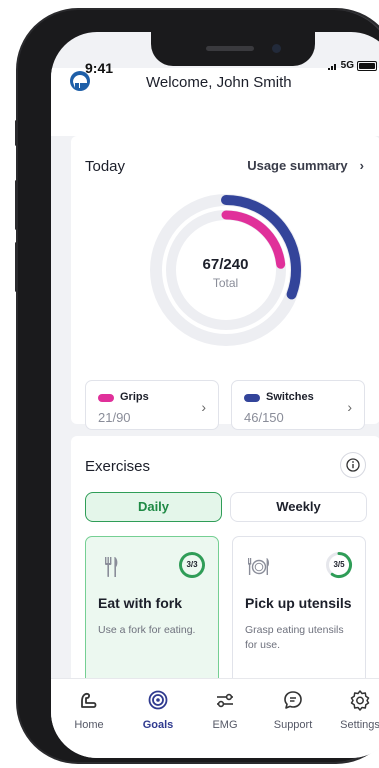 This screenshot has height=768, width=379. Describe the element at coordinates (264, 417) in the screenshot. I see `switches-value: 46/150` at that location.